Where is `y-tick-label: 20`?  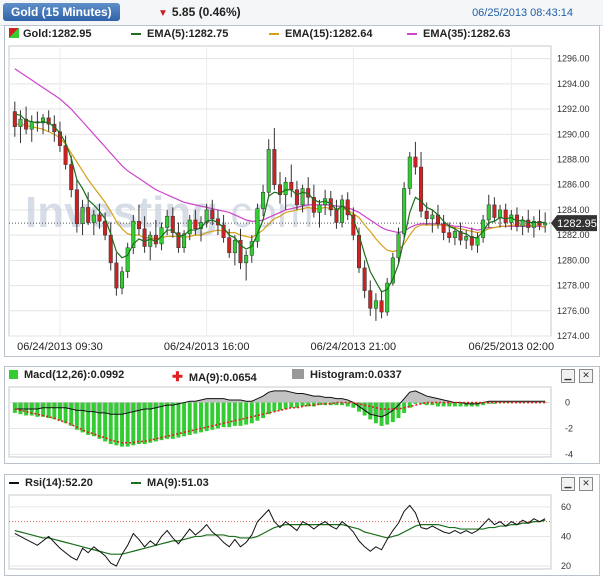 y-tick-label: 20 is located at coordinates (566, 566).